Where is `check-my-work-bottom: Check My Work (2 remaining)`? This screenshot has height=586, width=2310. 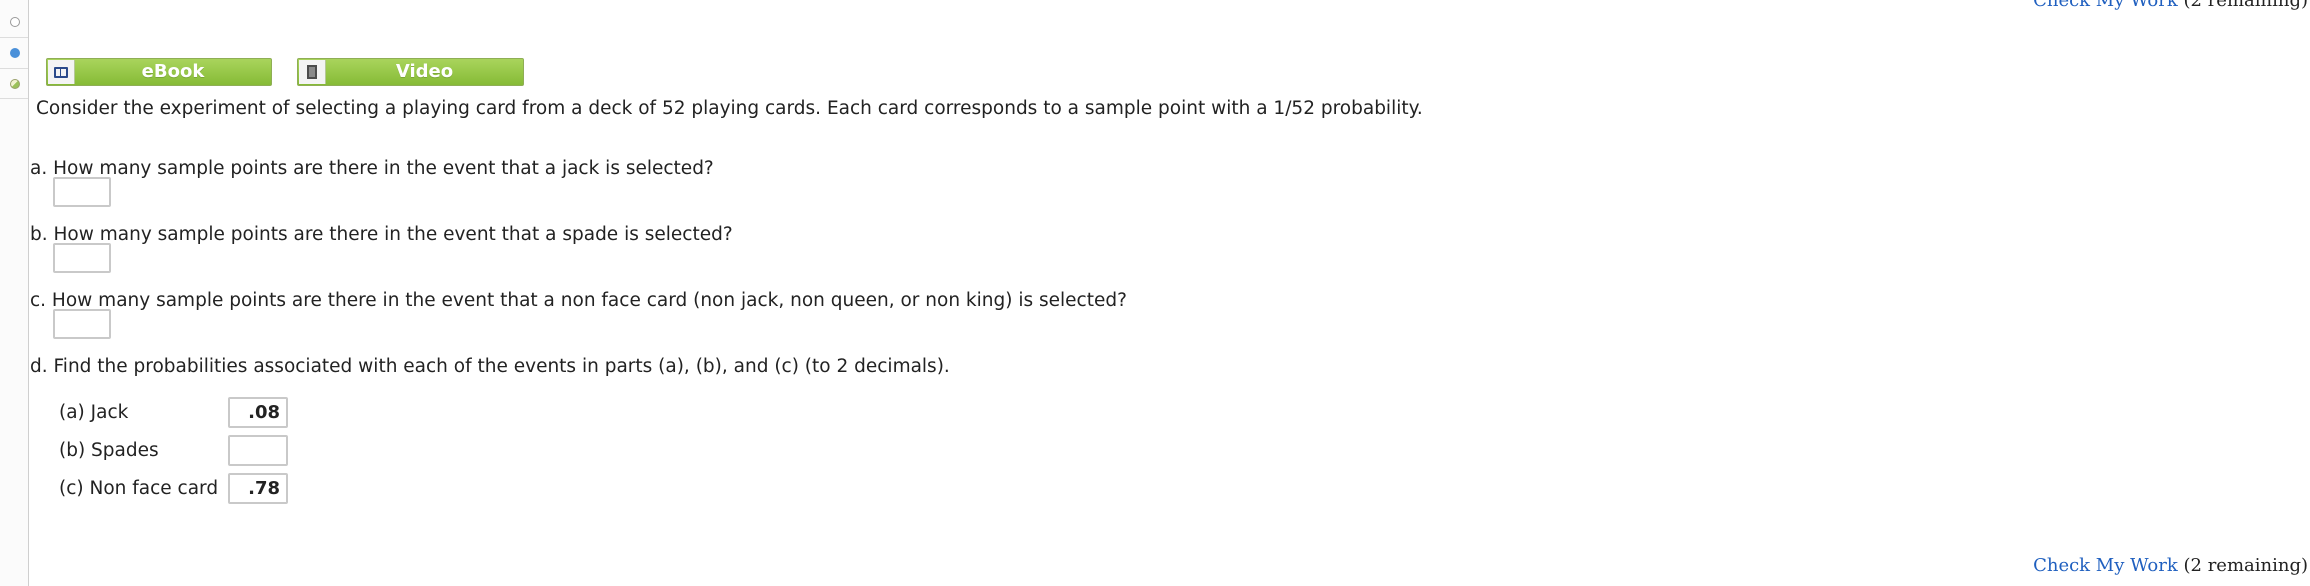 check-my-work-bottom: Check My Work (2 remaining) is located at coordinates (2170, 565).